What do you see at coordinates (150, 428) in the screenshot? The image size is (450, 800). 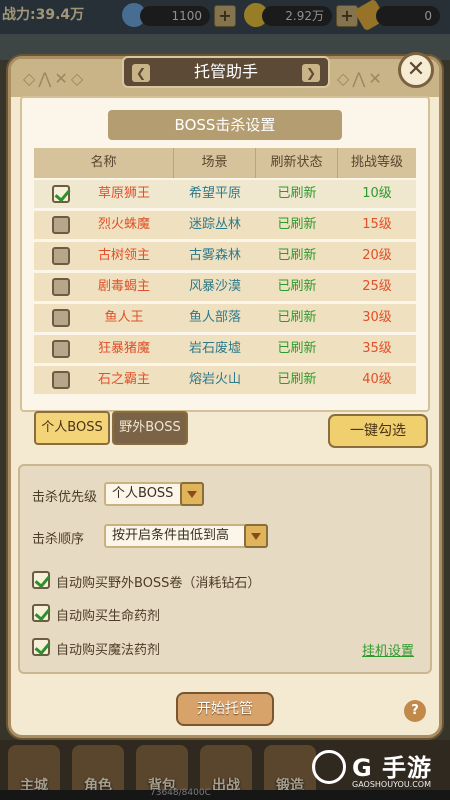 I see `tab-field-boss: 野外BOSS` at bounding box center [150, 428].